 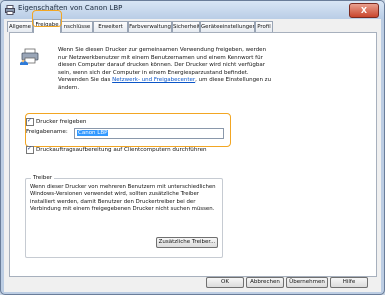 What do you see at coordinates (349, 282) in the screenshot?
I see `help-button: Hilfe` at bounding box center [349, 282].